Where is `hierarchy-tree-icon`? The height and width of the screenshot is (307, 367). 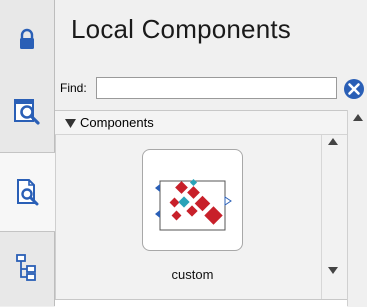
hierarchy-tree-icon is located at coordinates (26, 267).